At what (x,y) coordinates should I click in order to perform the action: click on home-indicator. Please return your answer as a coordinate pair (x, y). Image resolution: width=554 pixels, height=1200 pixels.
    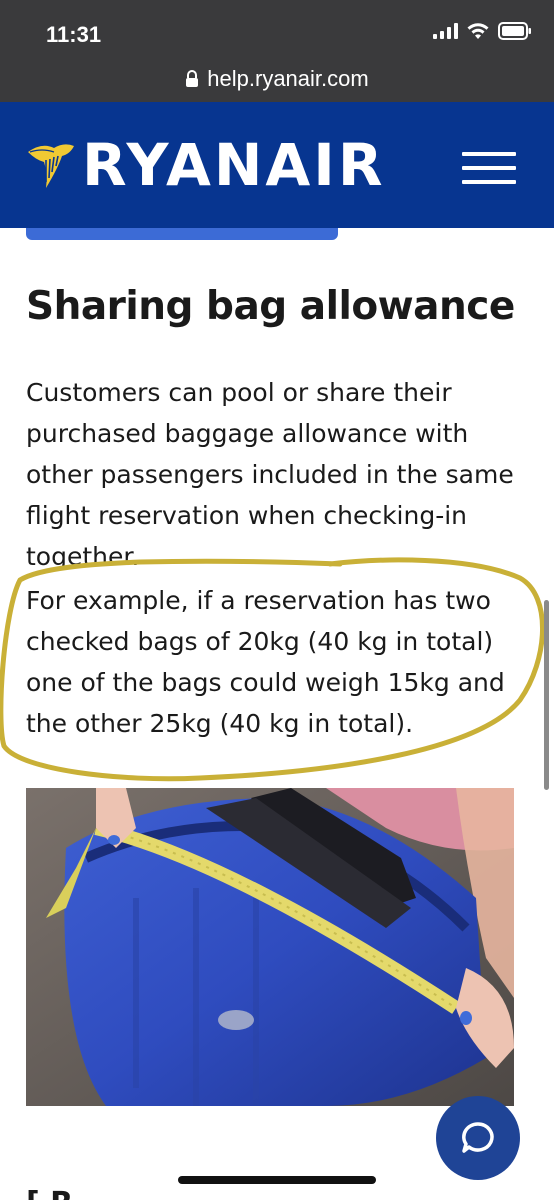
    Looking at the image, I should click on (277, 1180).